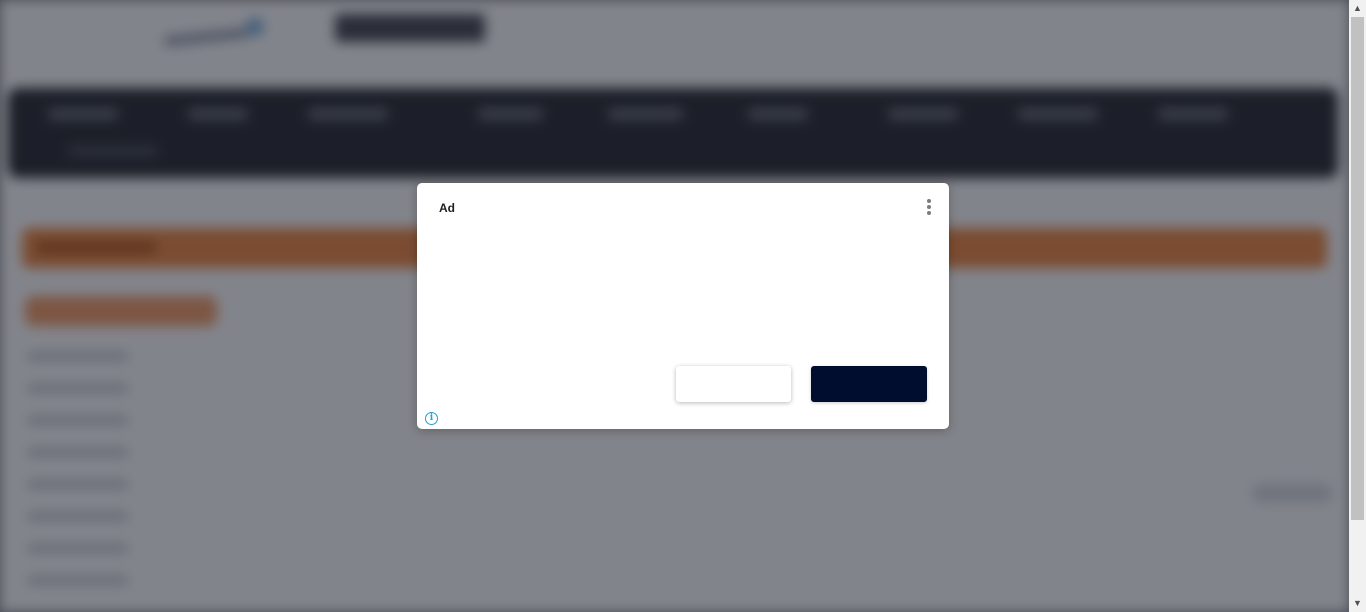 The width and height of the screenshot is (1366, 612). Describe the element at coordinates (1357, 603) in the screenshot. I see `scroll-down-arrow-icon: ▼` at that location.